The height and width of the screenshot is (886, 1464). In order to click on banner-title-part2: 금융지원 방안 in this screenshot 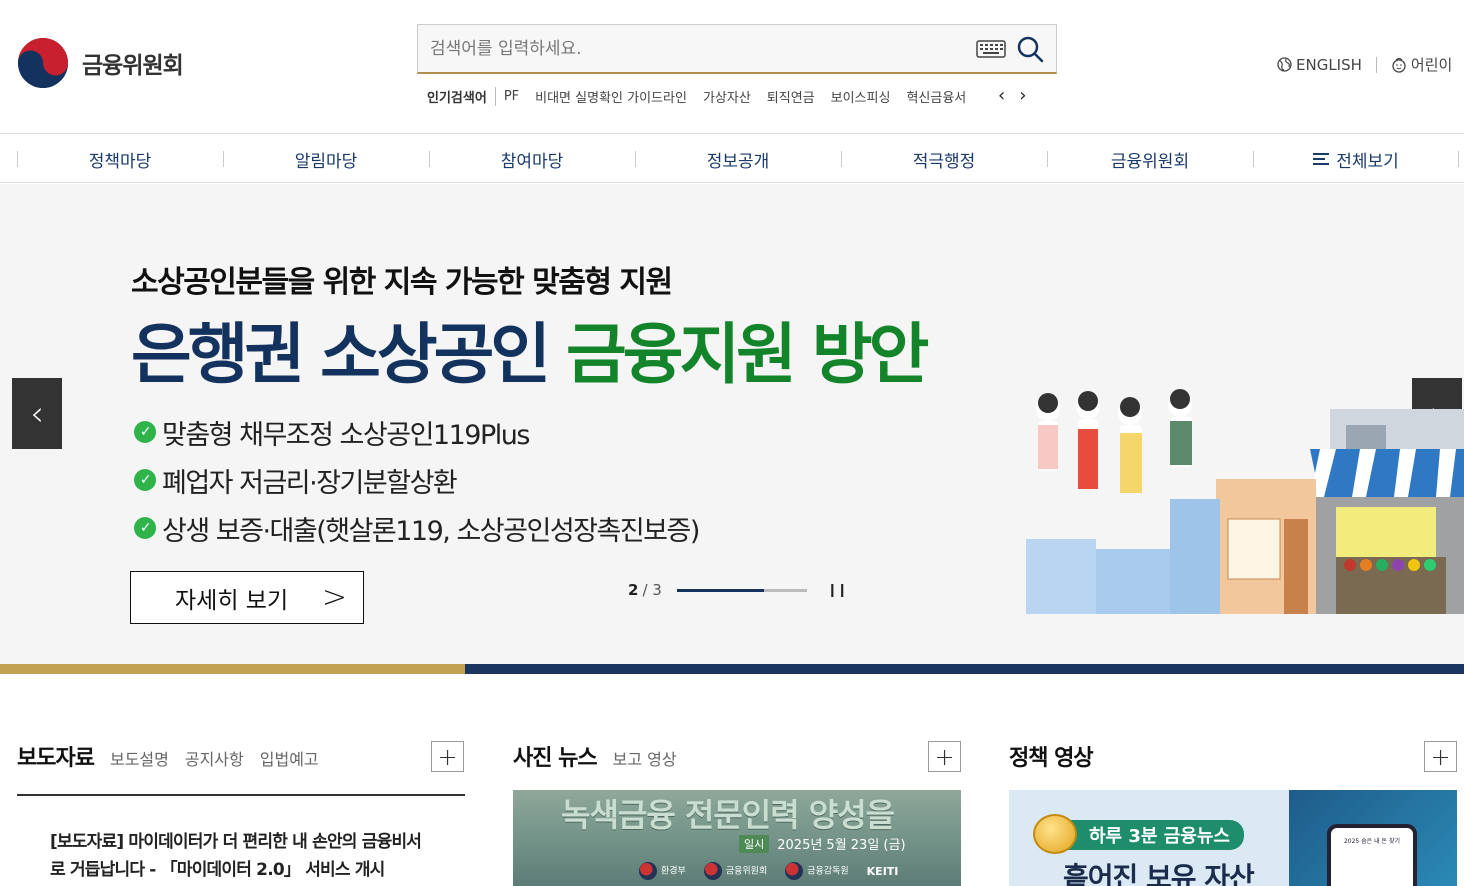, I will do `click(747, 354)`.